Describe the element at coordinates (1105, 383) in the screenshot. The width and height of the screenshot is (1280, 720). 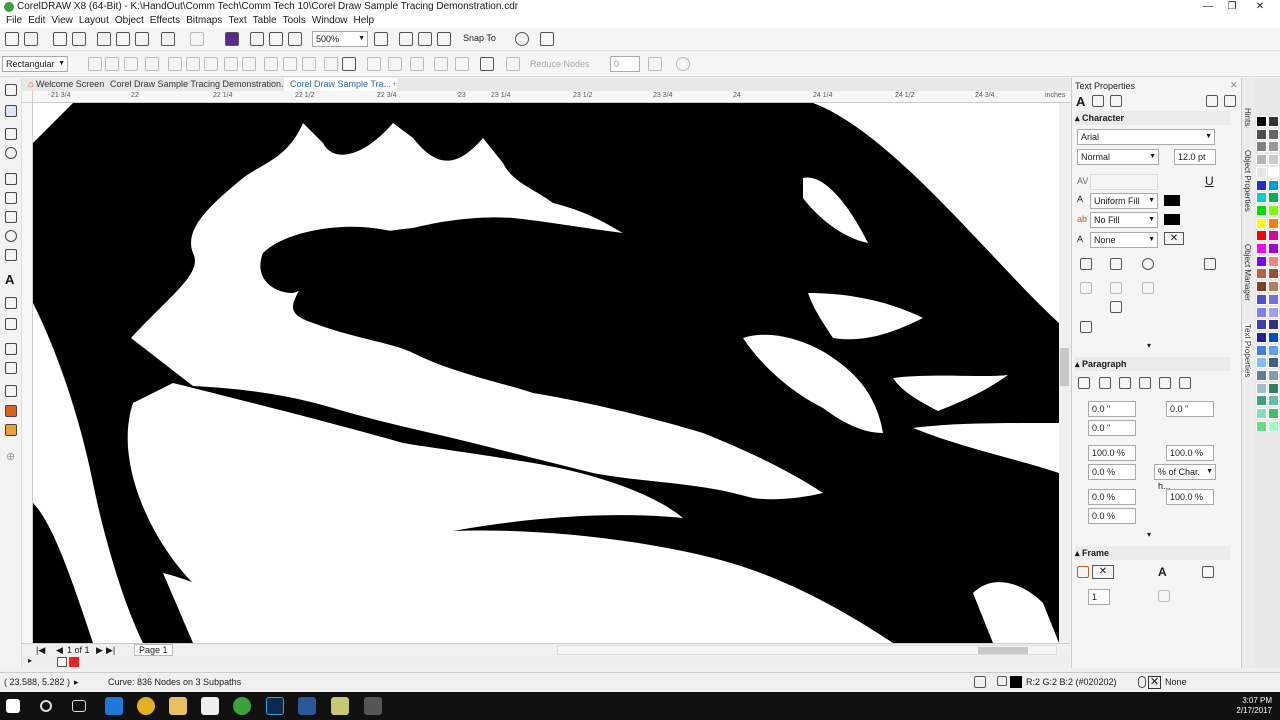
I see `align-left-icon` at that location.